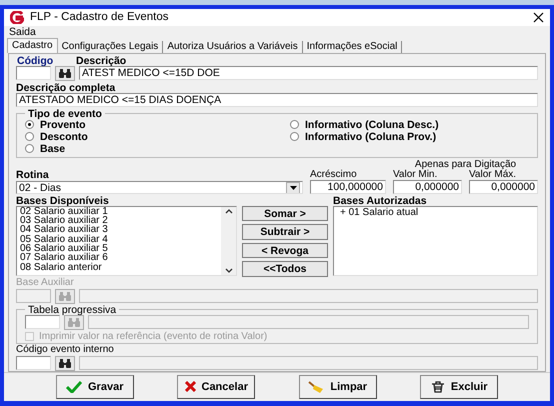 The width and height of the screenshot is (554, 406). What do you see at coordinates (65, 349) in the screenshot?
I see `field-label: Código evento interno` at bounding box center [65, 349].